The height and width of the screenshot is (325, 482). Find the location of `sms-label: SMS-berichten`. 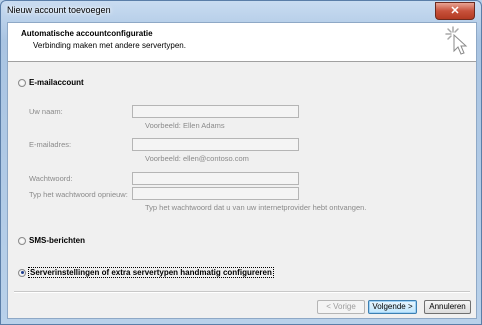

sms-label: SMS-berichten is located at coordinates (57, 240).